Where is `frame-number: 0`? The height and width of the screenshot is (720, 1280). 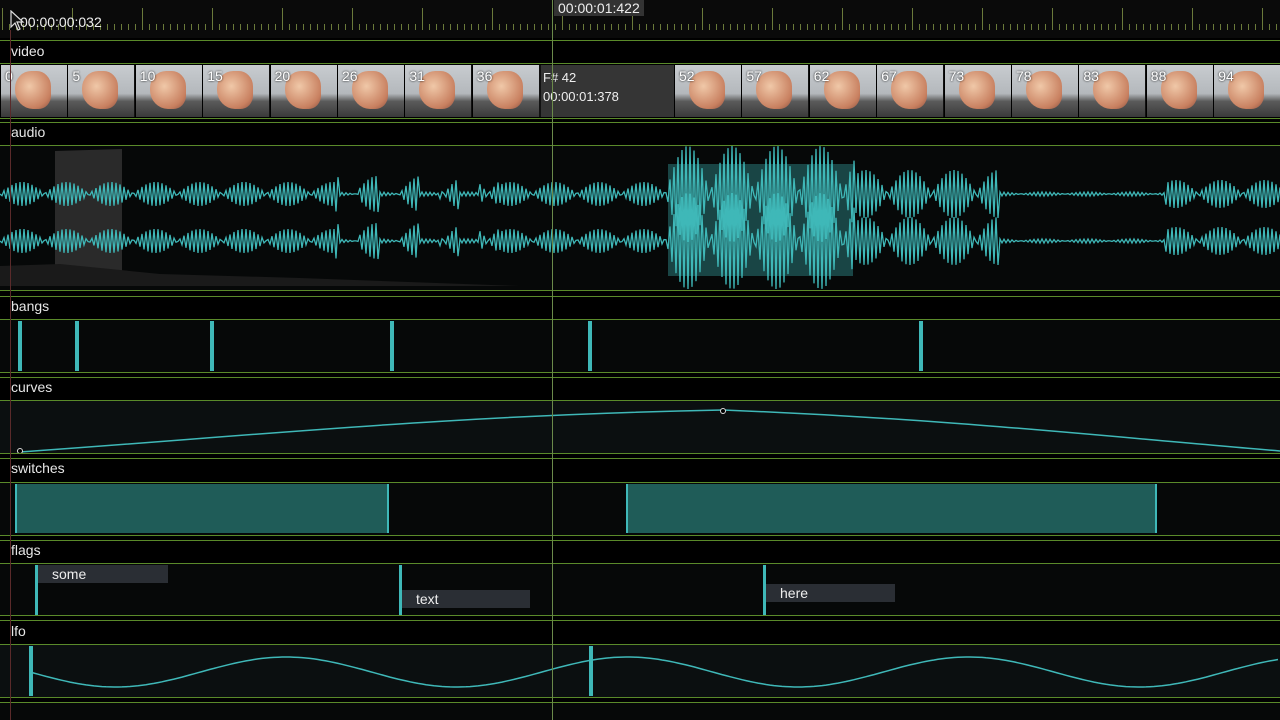
frame-number: 0 is located at coordinates (9, 76).